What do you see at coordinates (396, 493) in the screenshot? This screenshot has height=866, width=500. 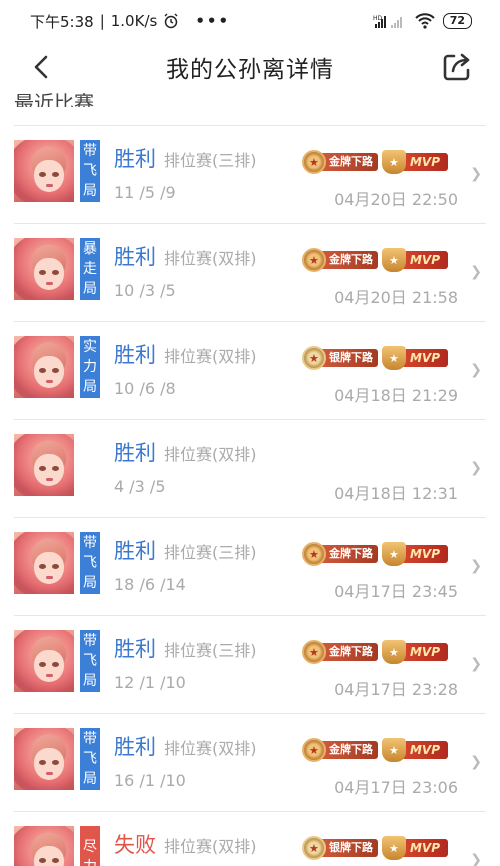 I see `match-datetime: 04月18日 12:31` at bounding box center [396, 493].